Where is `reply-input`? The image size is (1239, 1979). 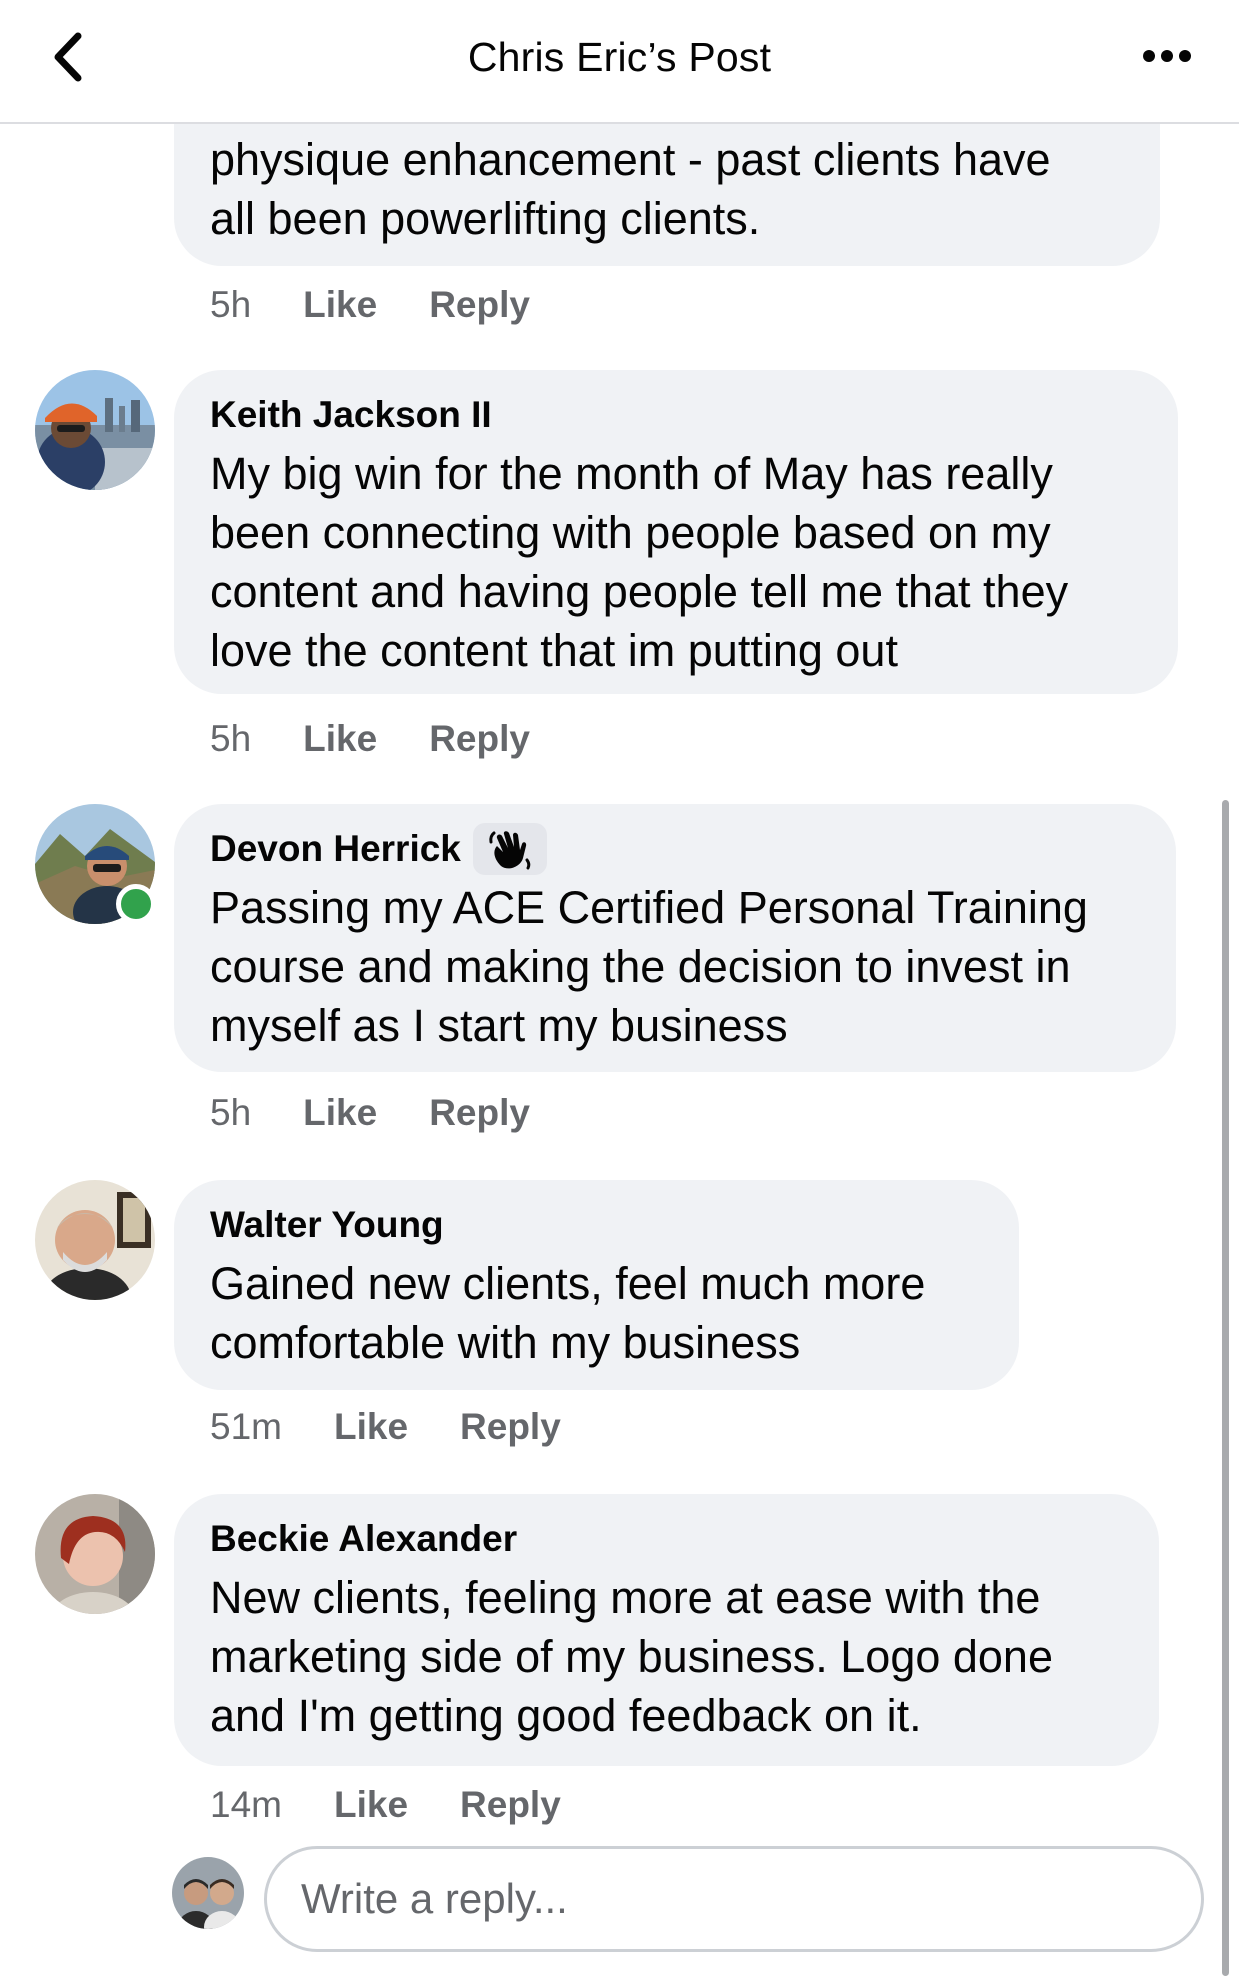
reply-input is located at coordinates (734, 1899).